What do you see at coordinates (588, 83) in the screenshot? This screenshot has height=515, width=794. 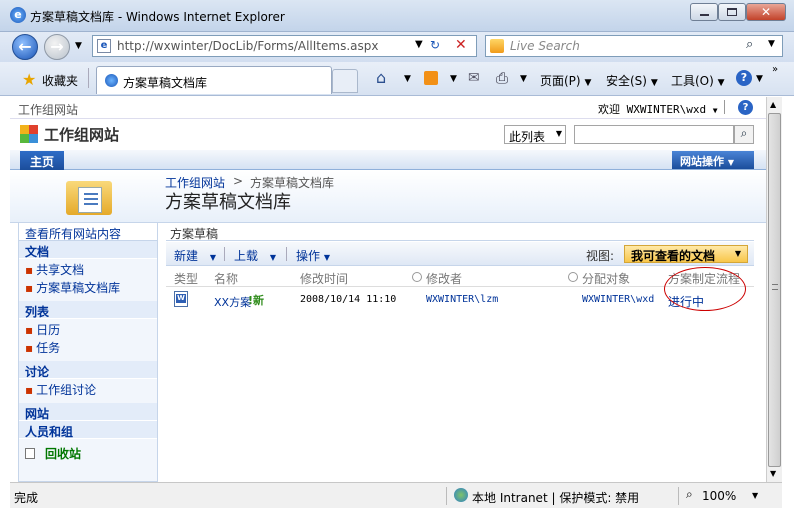 I see `page-menu-dropdown-icon: ▼` at bounding box center [588, 83].